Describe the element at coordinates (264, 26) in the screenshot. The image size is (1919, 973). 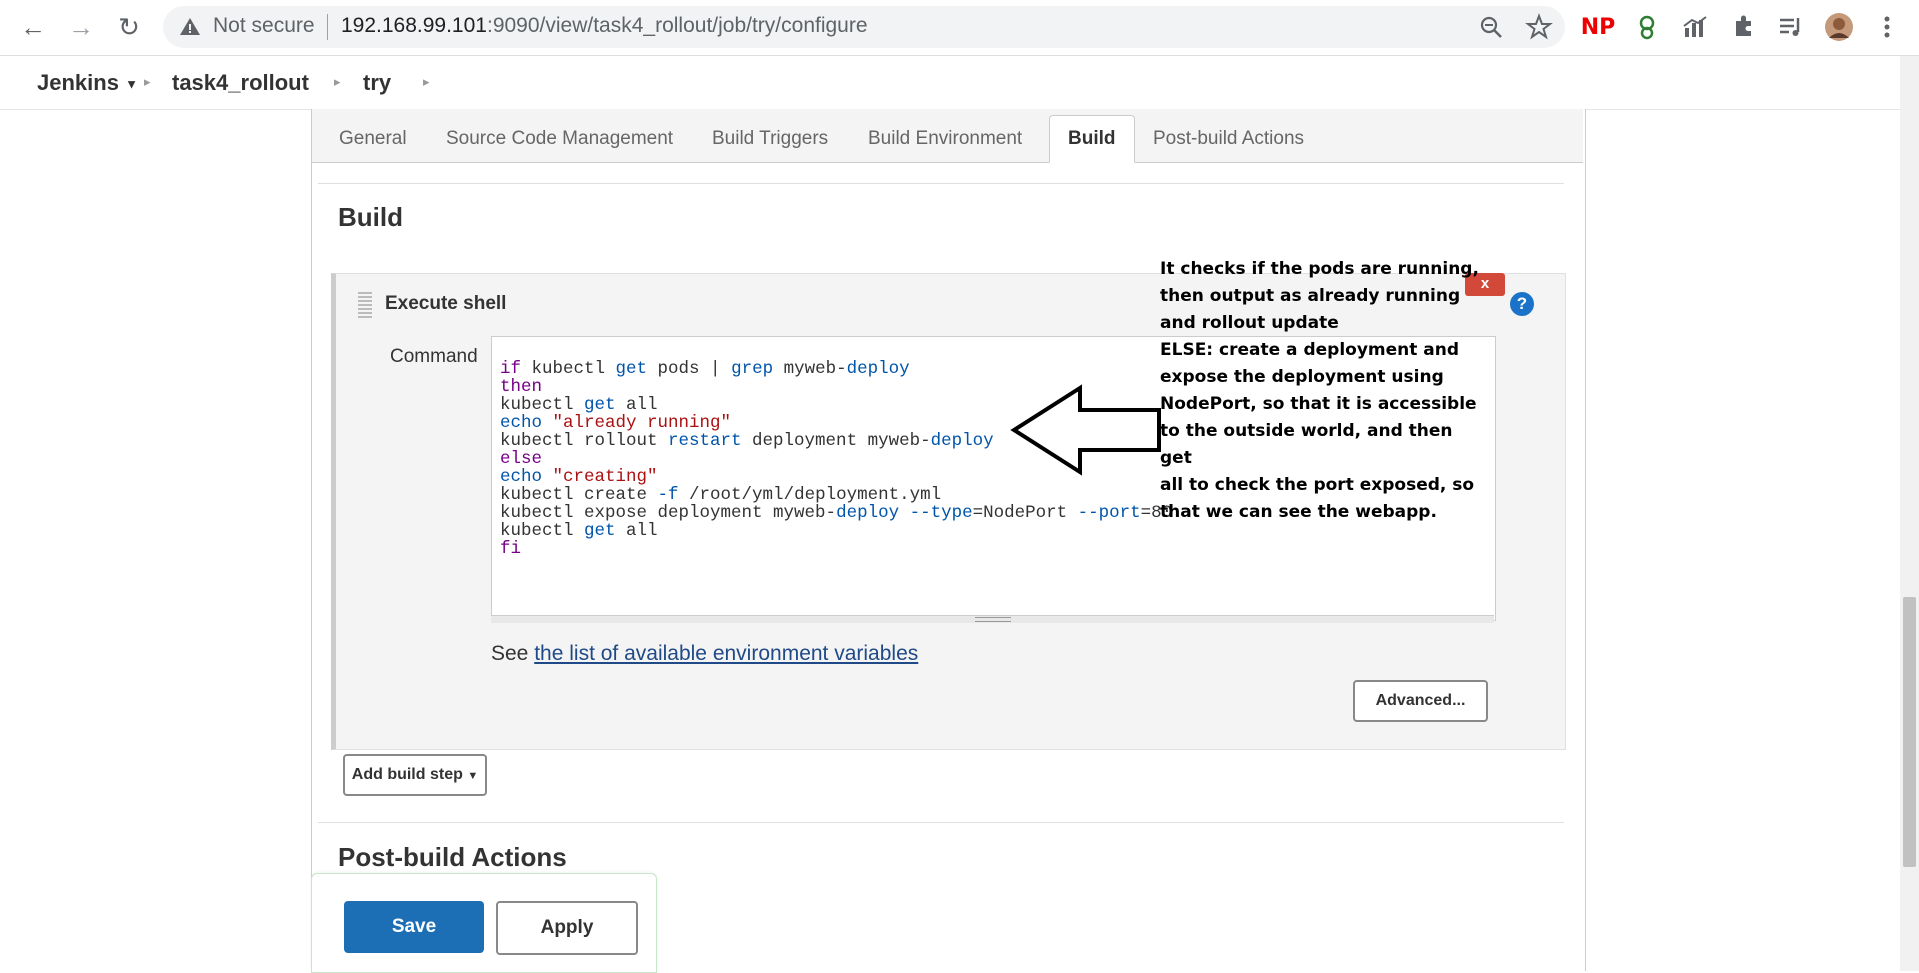
I see `security-label: Not secure` at that location.